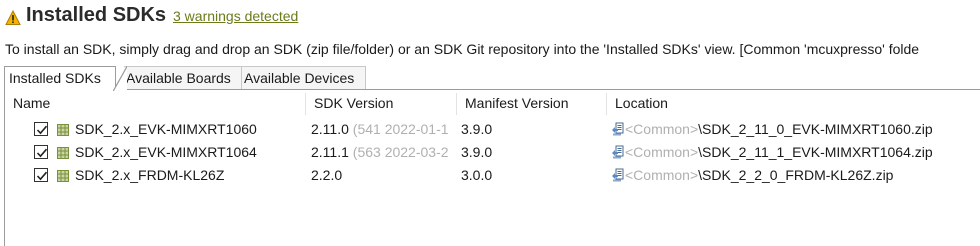  I want to click on tab-available-boards: Available Boards, so click(183, 78).